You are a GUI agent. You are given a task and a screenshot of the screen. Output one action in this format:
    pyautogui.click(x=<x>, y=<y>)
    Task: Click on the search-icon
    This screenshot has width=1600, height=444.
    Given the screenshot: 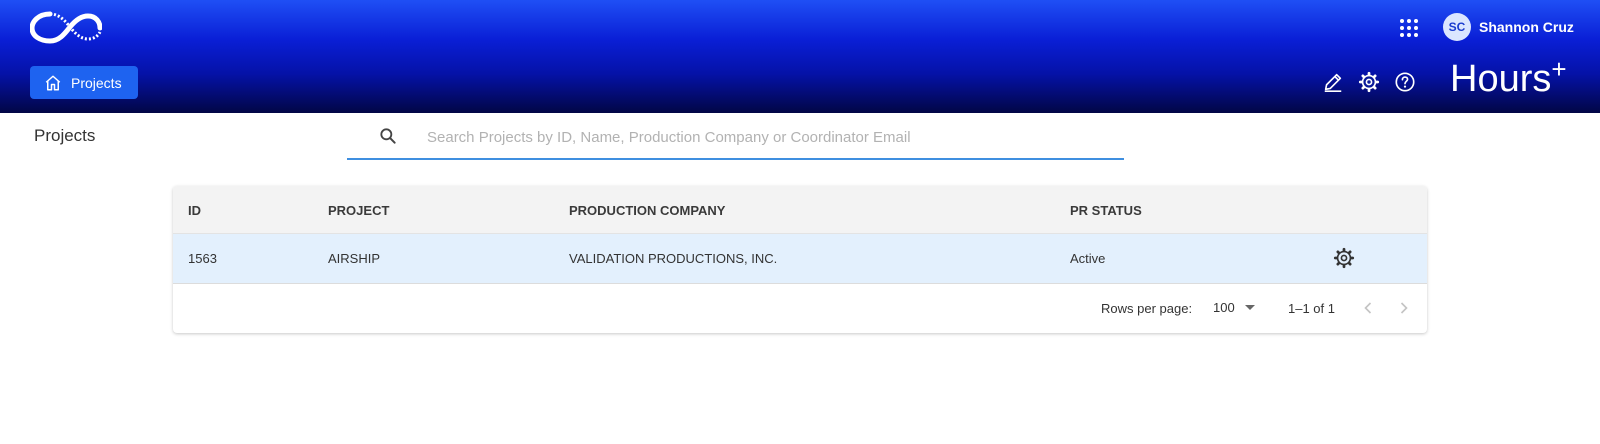 What is the action you would take?
    pyautogui.click(x=388, y=136)
    